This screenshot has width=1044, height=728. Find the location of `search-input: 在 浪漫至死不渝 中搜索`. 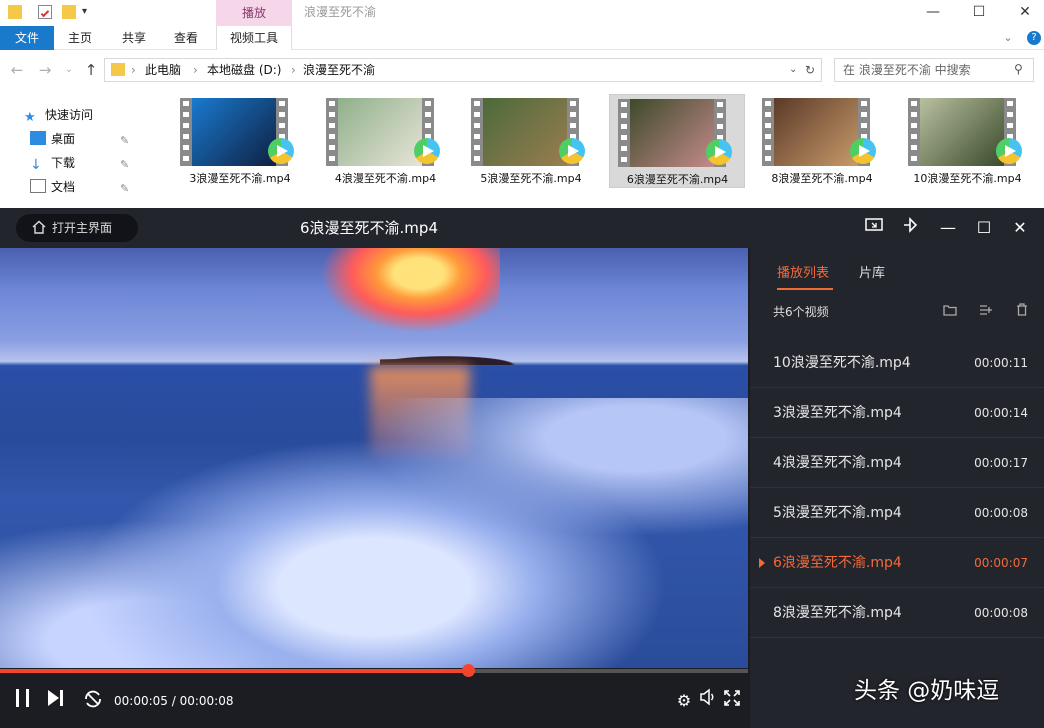

search-input: 在 浪漫至死不渝 中搜索 is located at coordinates (934, 70).